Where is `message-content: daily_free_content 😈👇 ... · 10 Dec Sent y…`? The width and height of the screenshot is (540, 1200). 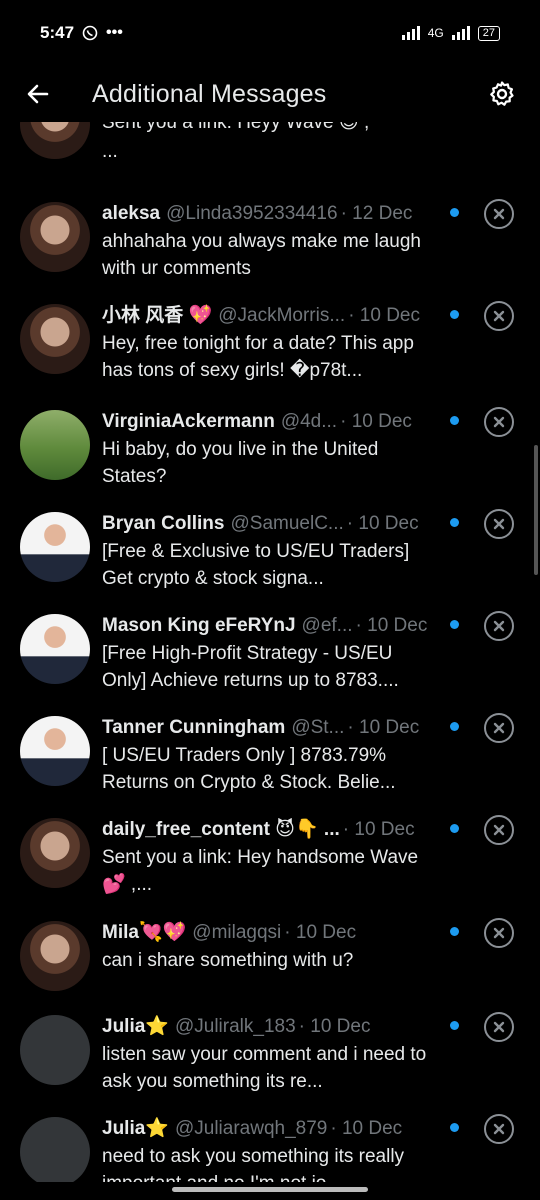
message-content: daily_free_content 😈👇 ... · 10 Dec Sent y… is located at coordinates (267, 858).